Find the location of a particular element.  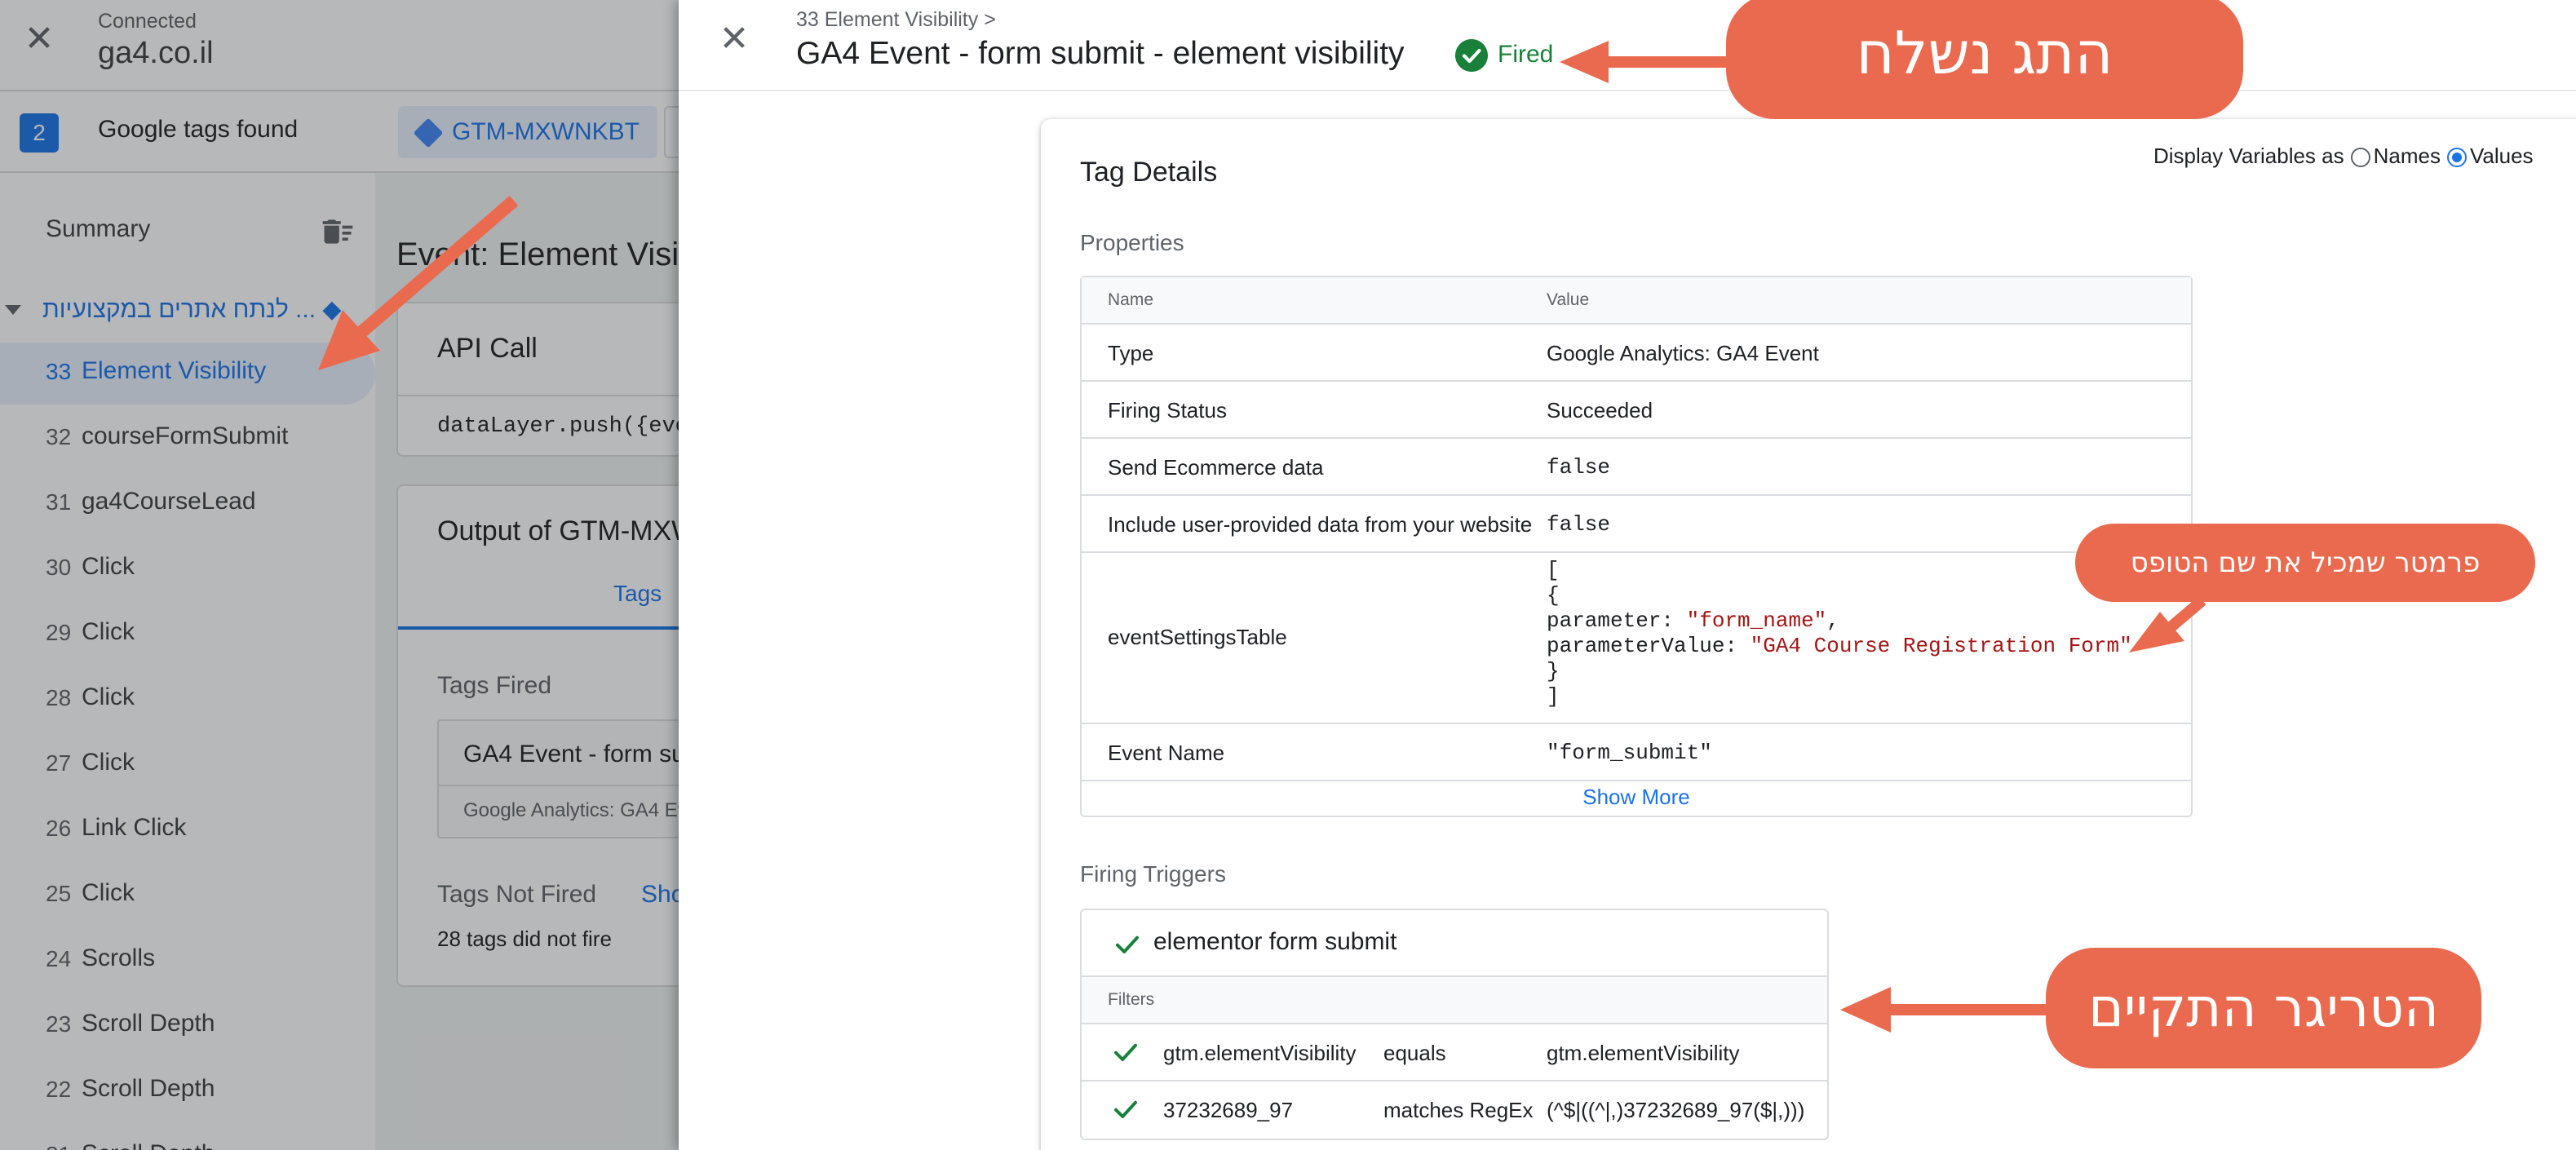

code-key: parameter: is located at coordinates (1617, 620).